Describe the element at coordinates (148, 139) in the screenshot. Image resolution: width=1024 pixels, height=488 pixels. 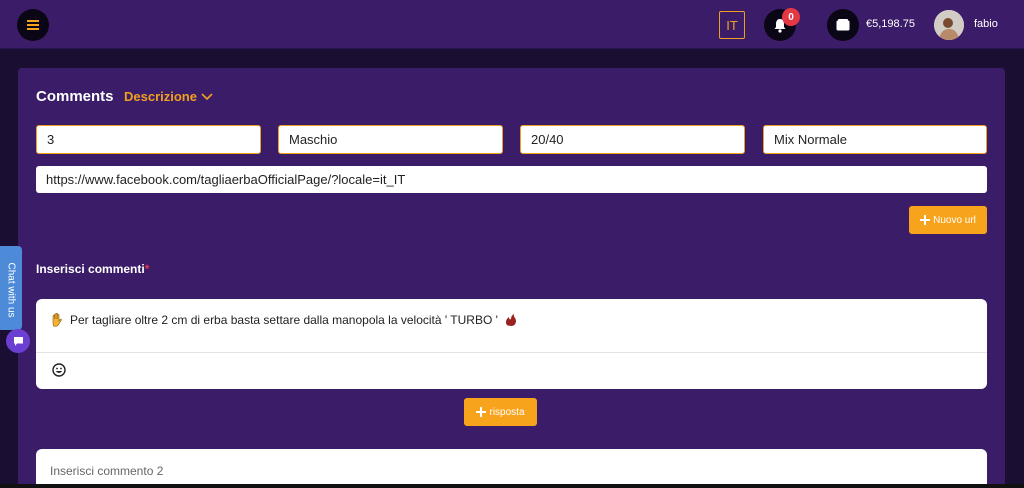
I see `quantity-field: 3` at that location.